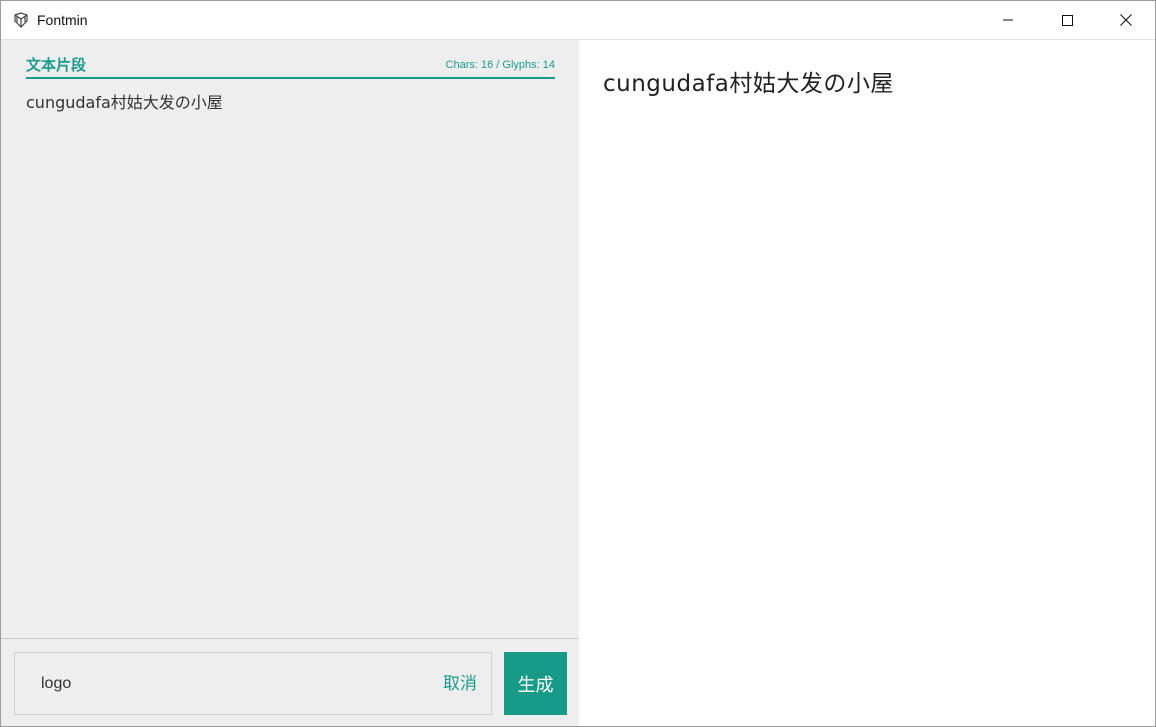 The height and width of the screenshot is (727, 1156). I want to click on maximize-button, so click(1067, 20).